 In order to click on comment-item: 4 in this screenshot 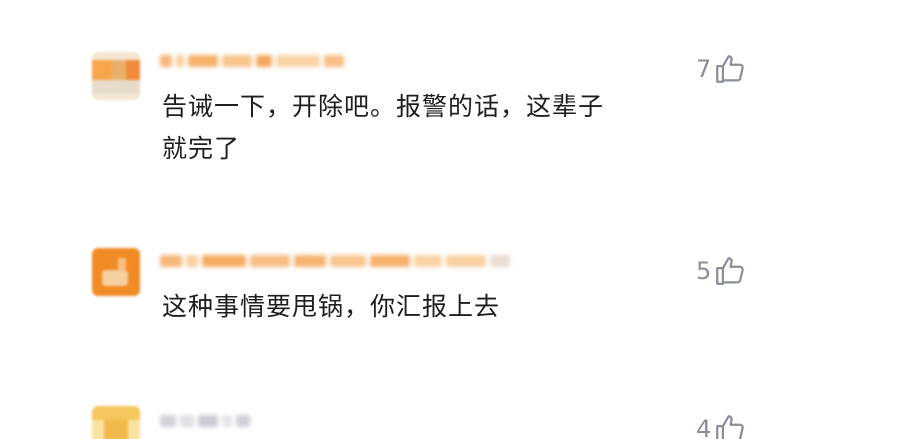, I will do `click(454, 414)`.